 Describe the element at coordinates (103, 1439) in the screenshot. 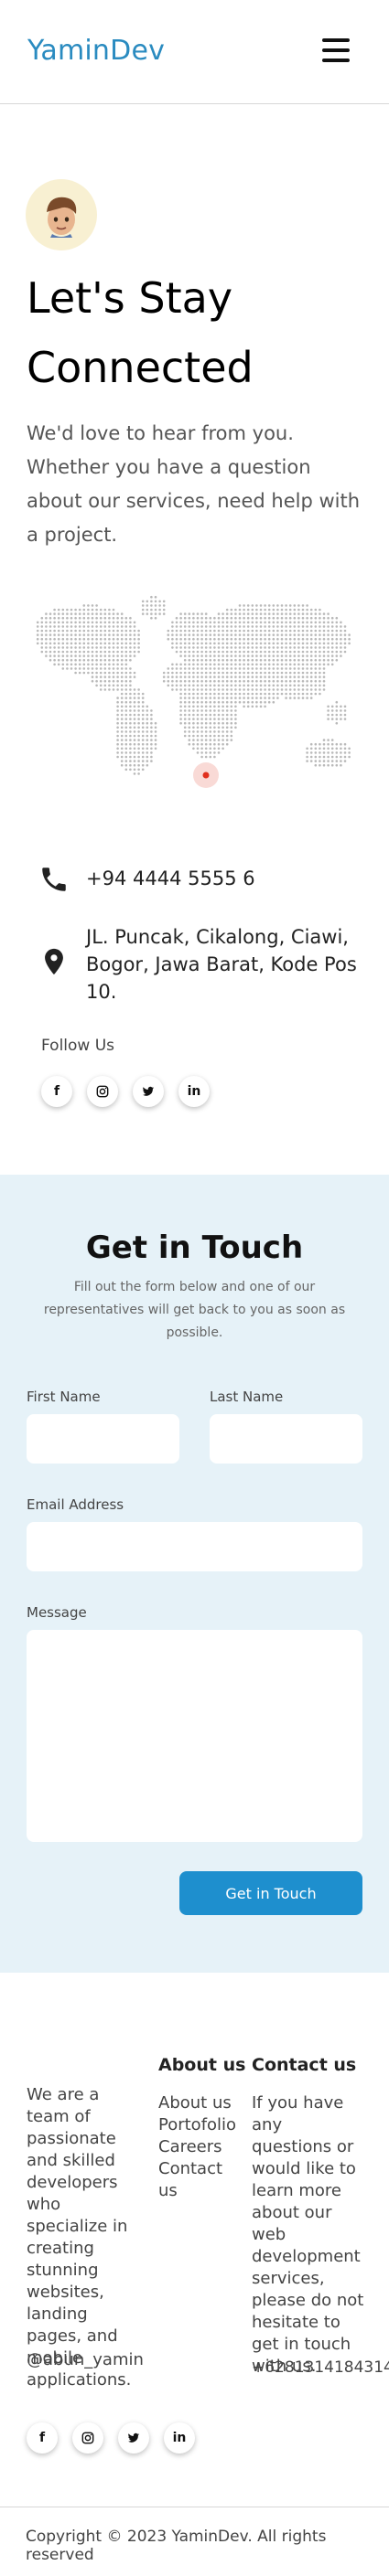

I see `first-name-input` at that location.